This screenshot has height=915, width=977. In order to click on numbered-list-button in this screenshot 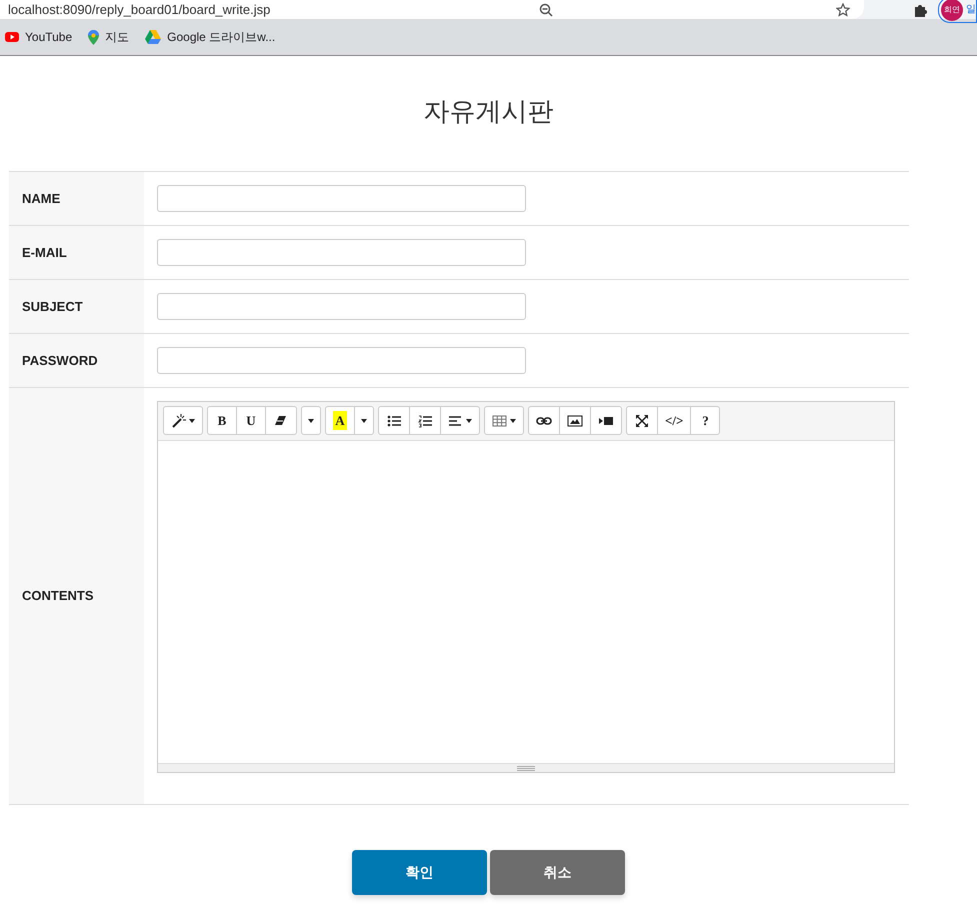, I will do `click(425, 420)`.